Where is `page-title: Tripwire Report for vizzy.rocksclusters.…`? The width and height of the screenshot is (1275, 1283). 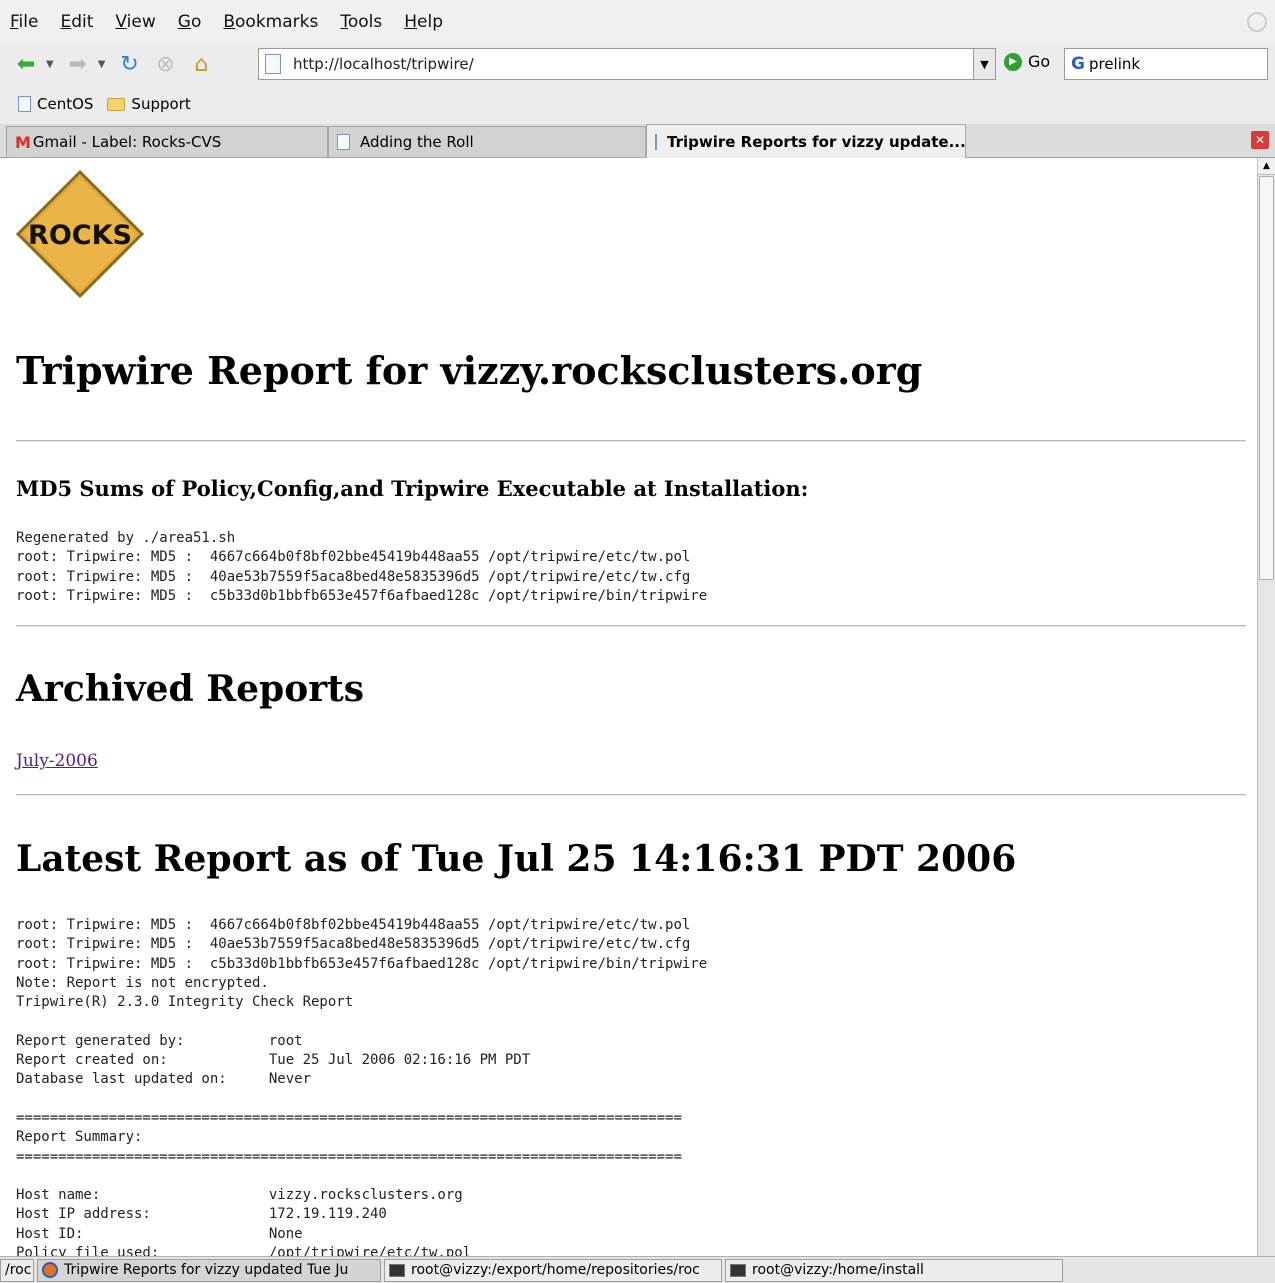 page-title: Tripwire Report for vizzy.rocksclusters.… is located at coordinates (469, 370).